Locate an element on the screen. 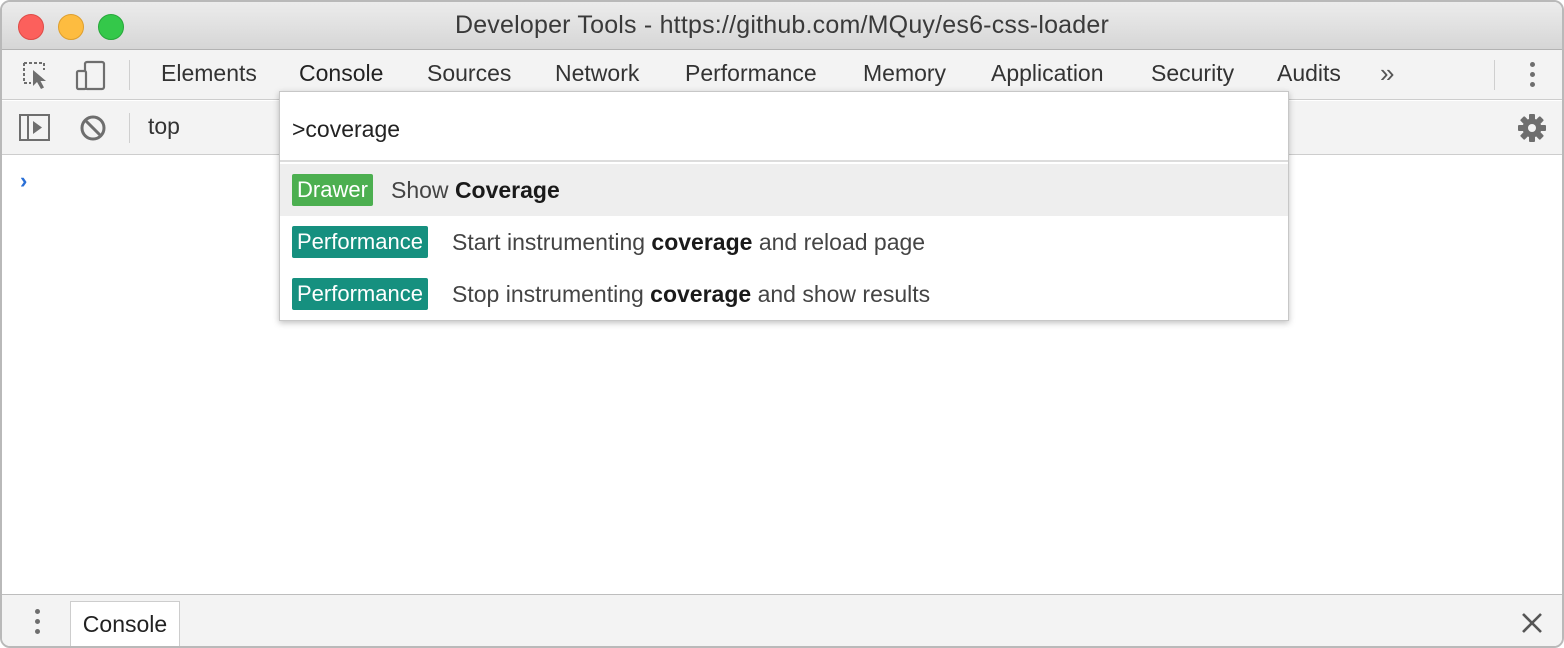 Image resolution: width=1564 pixels, height=648 pixels. inspect-element-icon is located at coordinates (37, 75).